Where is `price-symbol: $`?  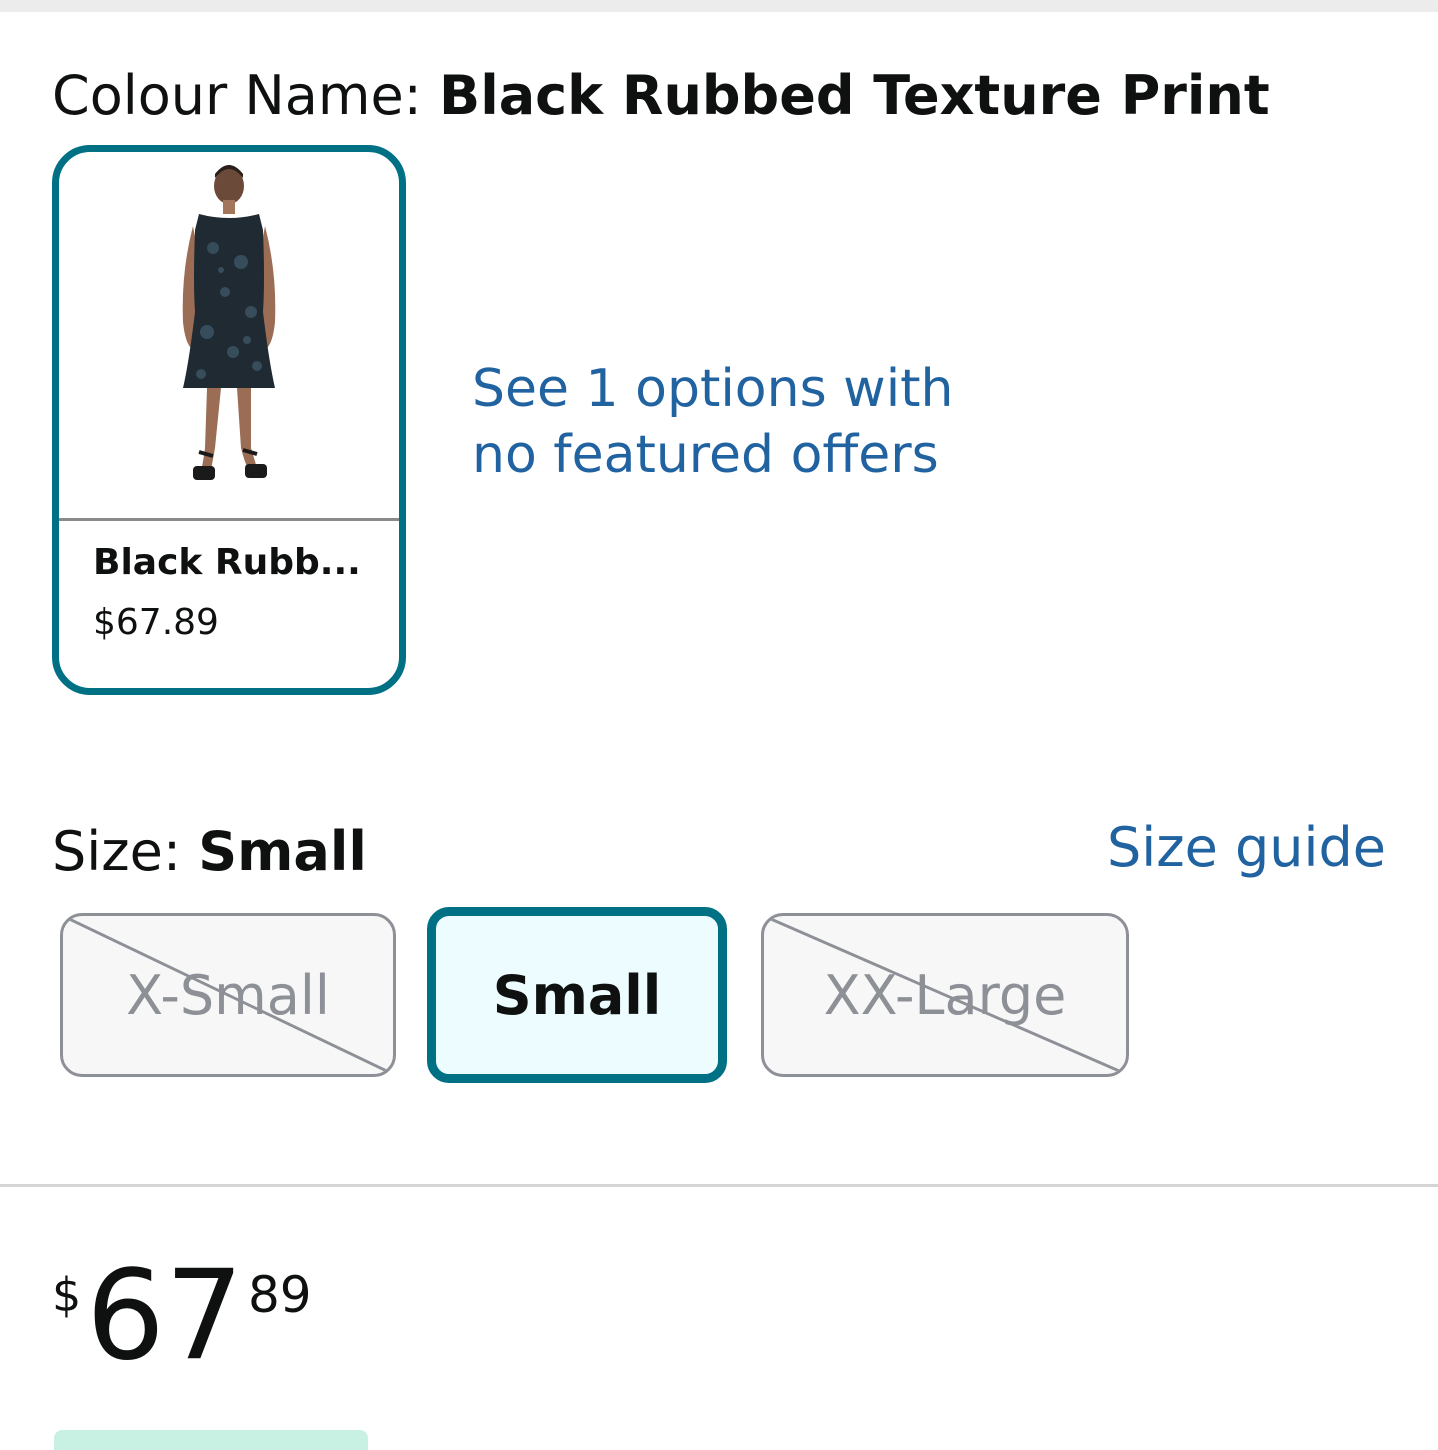
price-symbol: $ is located at coordinates (67, 1295).